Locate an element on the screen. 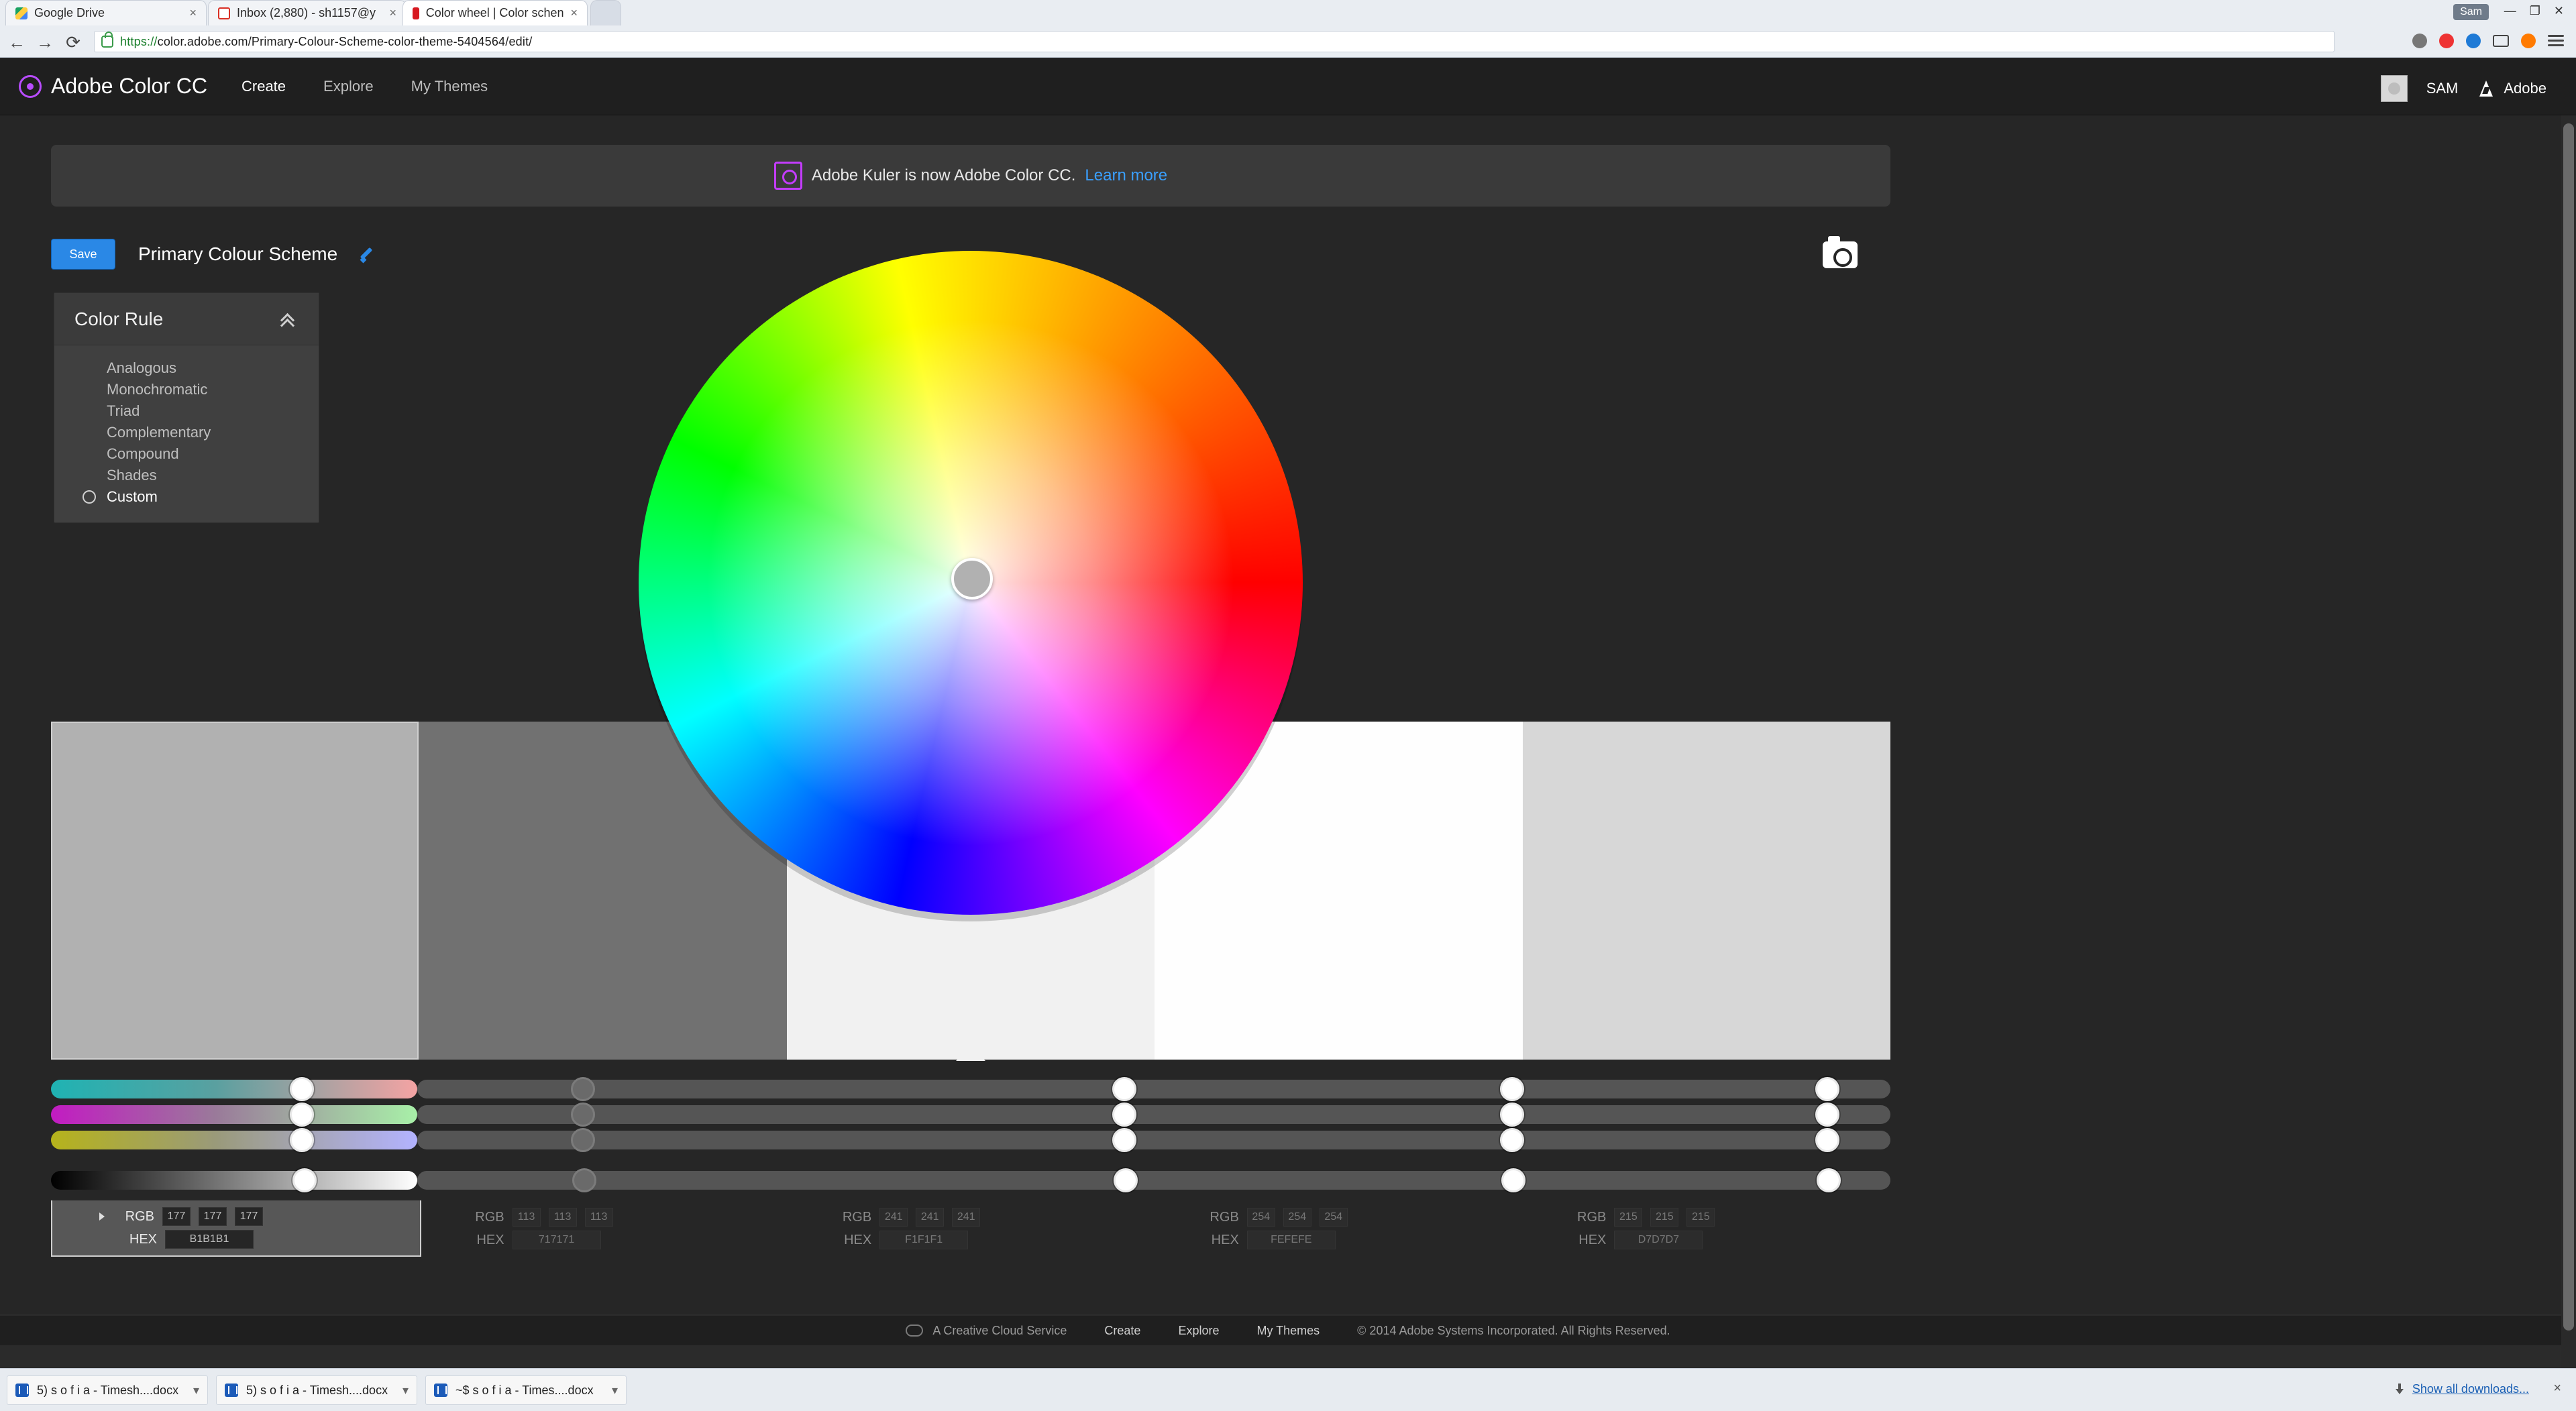 The width and height of the screenshot is (2576, 1411). slider-blue-row is located at coordinates (970, 1140).